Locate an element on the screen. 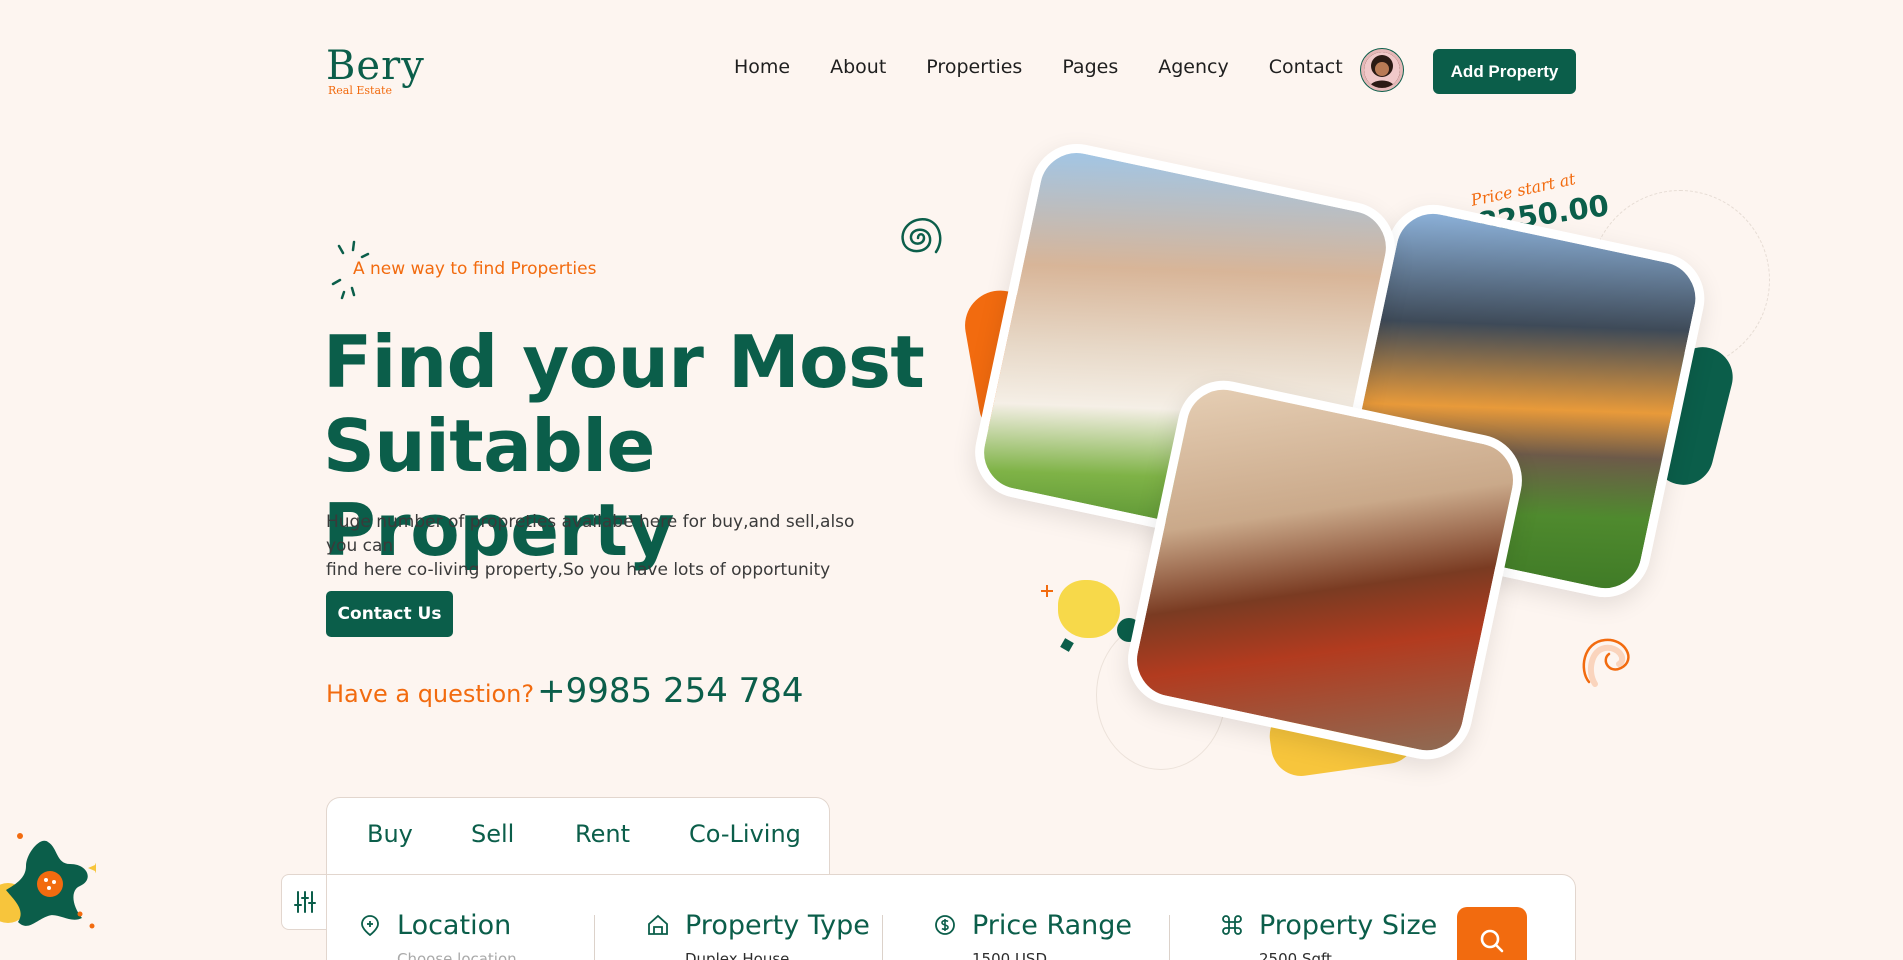 Image resolution: width=1903 pixels, height=960 pixels. plus-sparkle-icon is located at coordinates (1047, 591).